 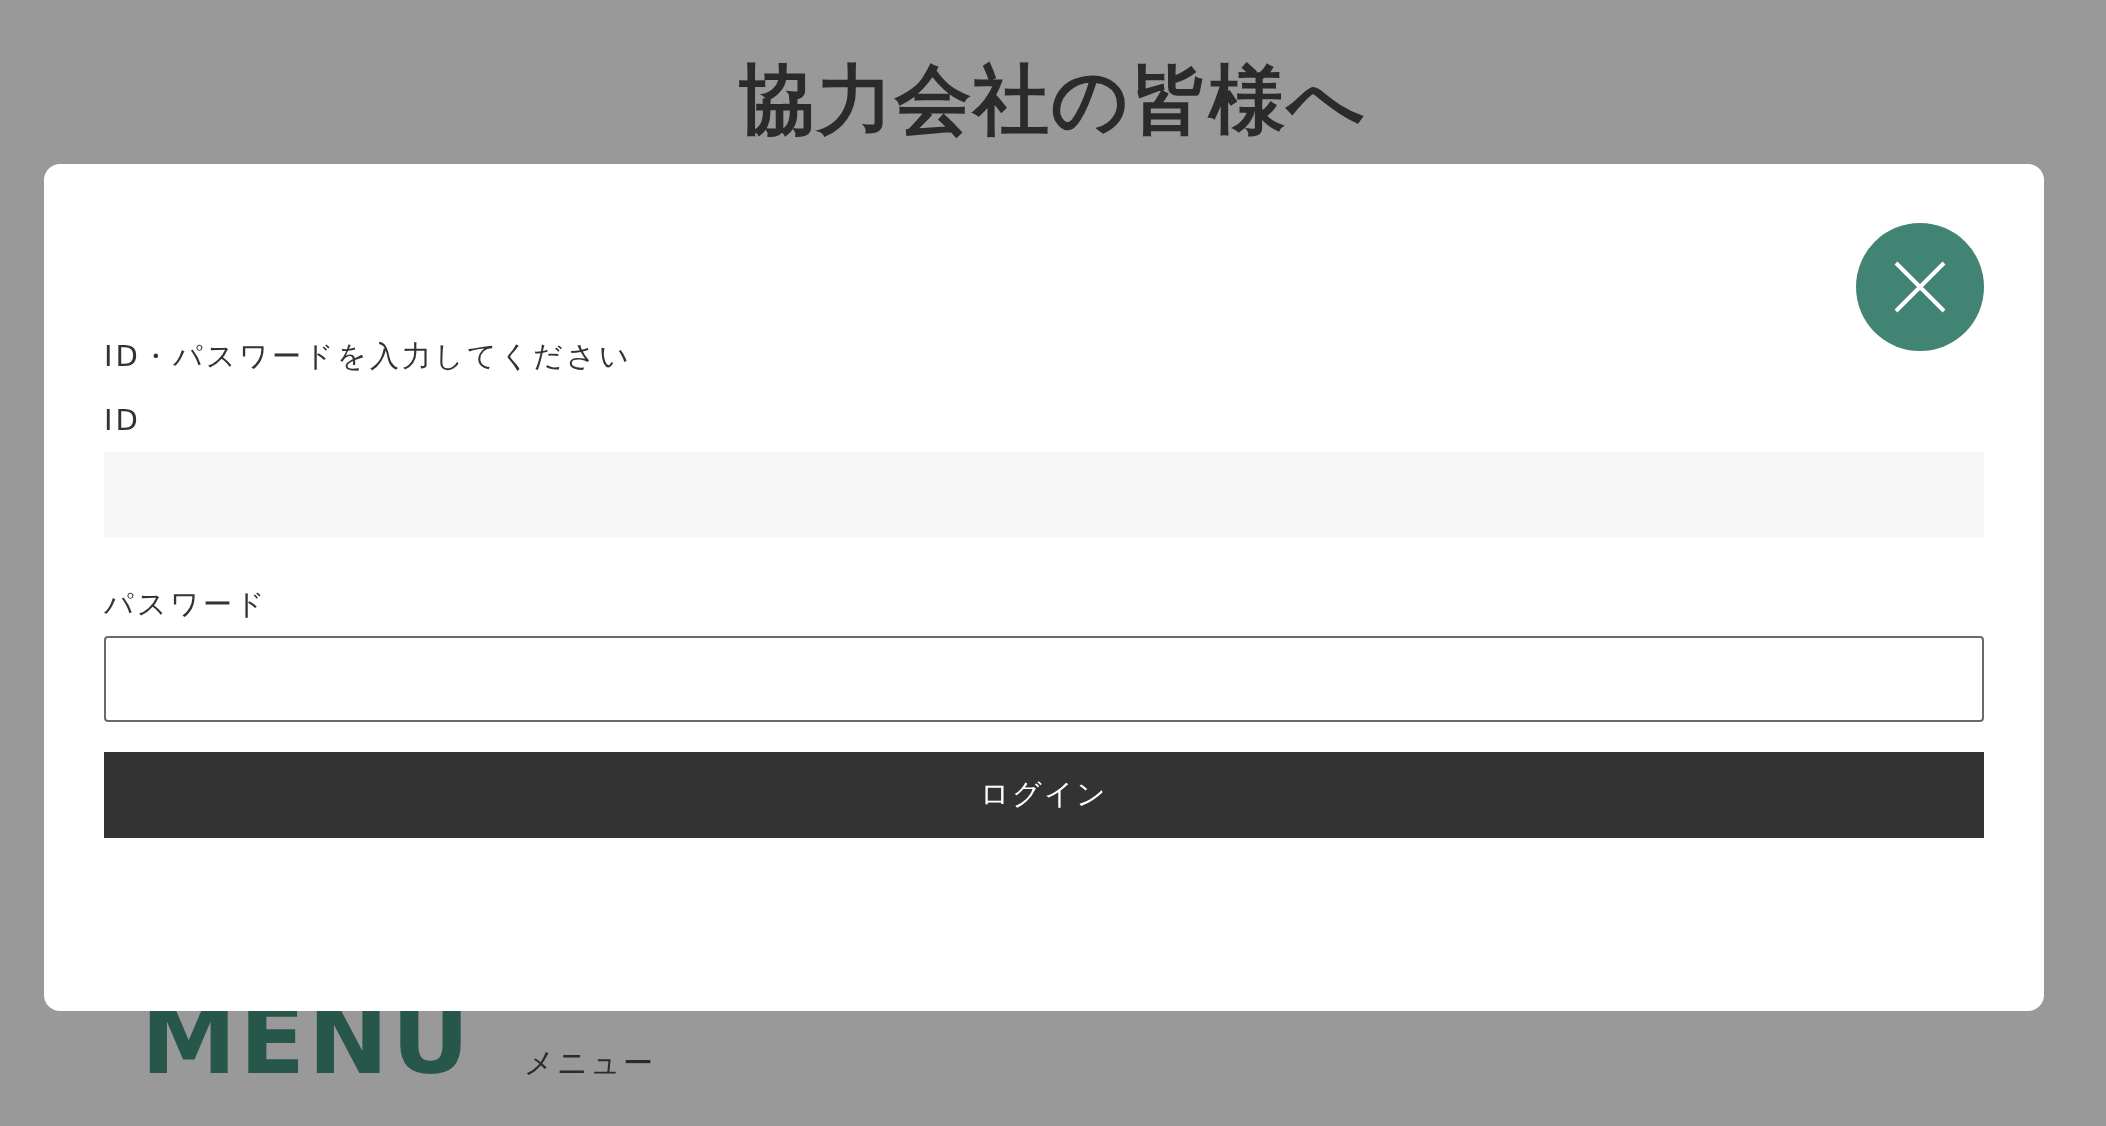 I want to click on login-button: ログイン, so click(x=1044, y=795).